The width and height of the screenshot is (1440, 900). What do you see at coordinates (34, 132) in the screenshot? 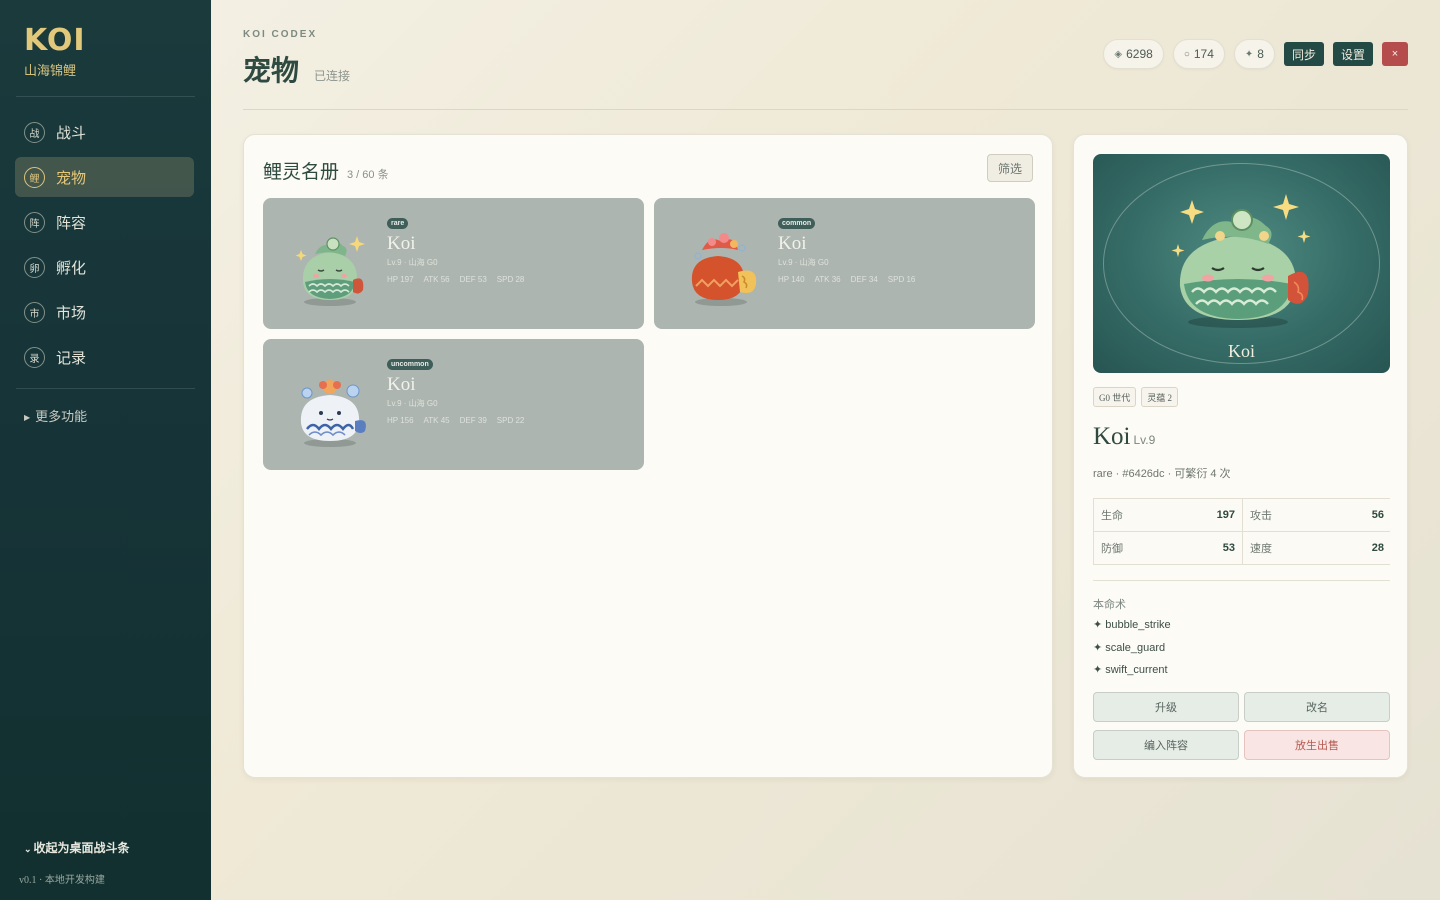
I see `battle-icon: 战` at bounding box center [34, 132].